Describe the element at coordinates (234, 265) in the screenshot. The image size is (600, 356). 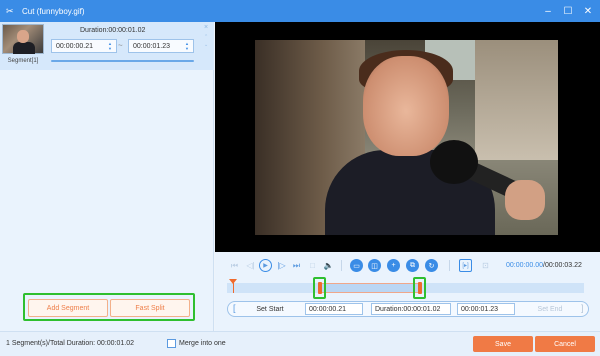
I see `go-to-start-icon: ⏮` at that location.